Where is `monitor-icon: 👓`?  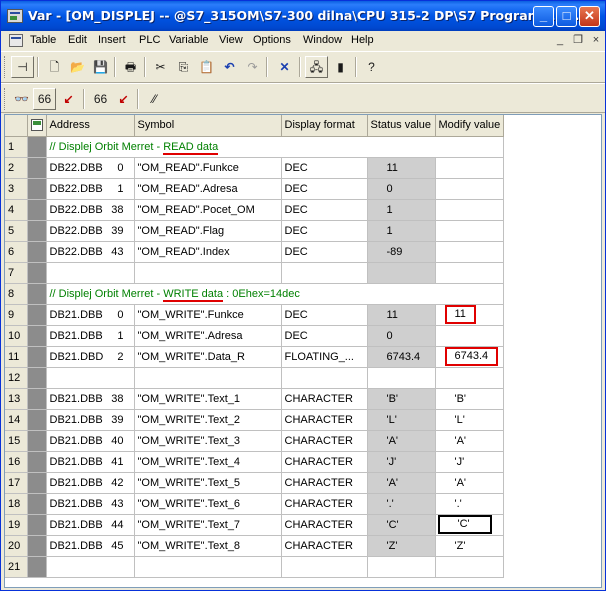
monitor-icon: 👓 is located at coordinates (21, 99).